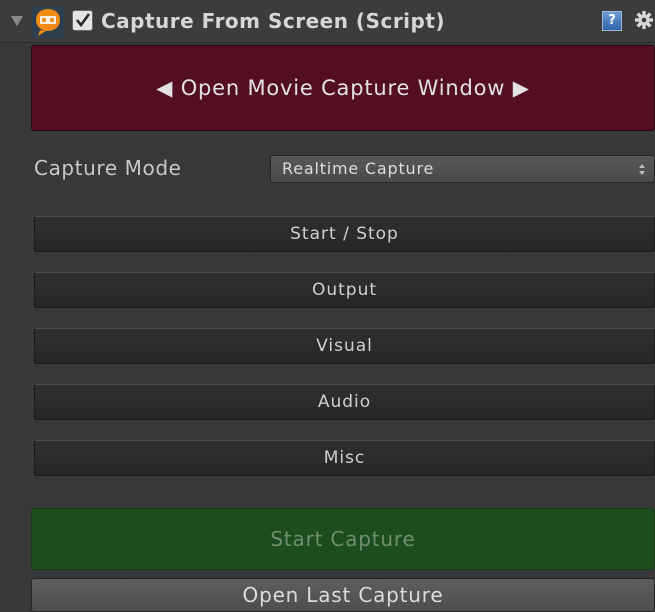 This screenshot has height=612, width=655. I want to click on checkmark-icon, so click(83, 20).